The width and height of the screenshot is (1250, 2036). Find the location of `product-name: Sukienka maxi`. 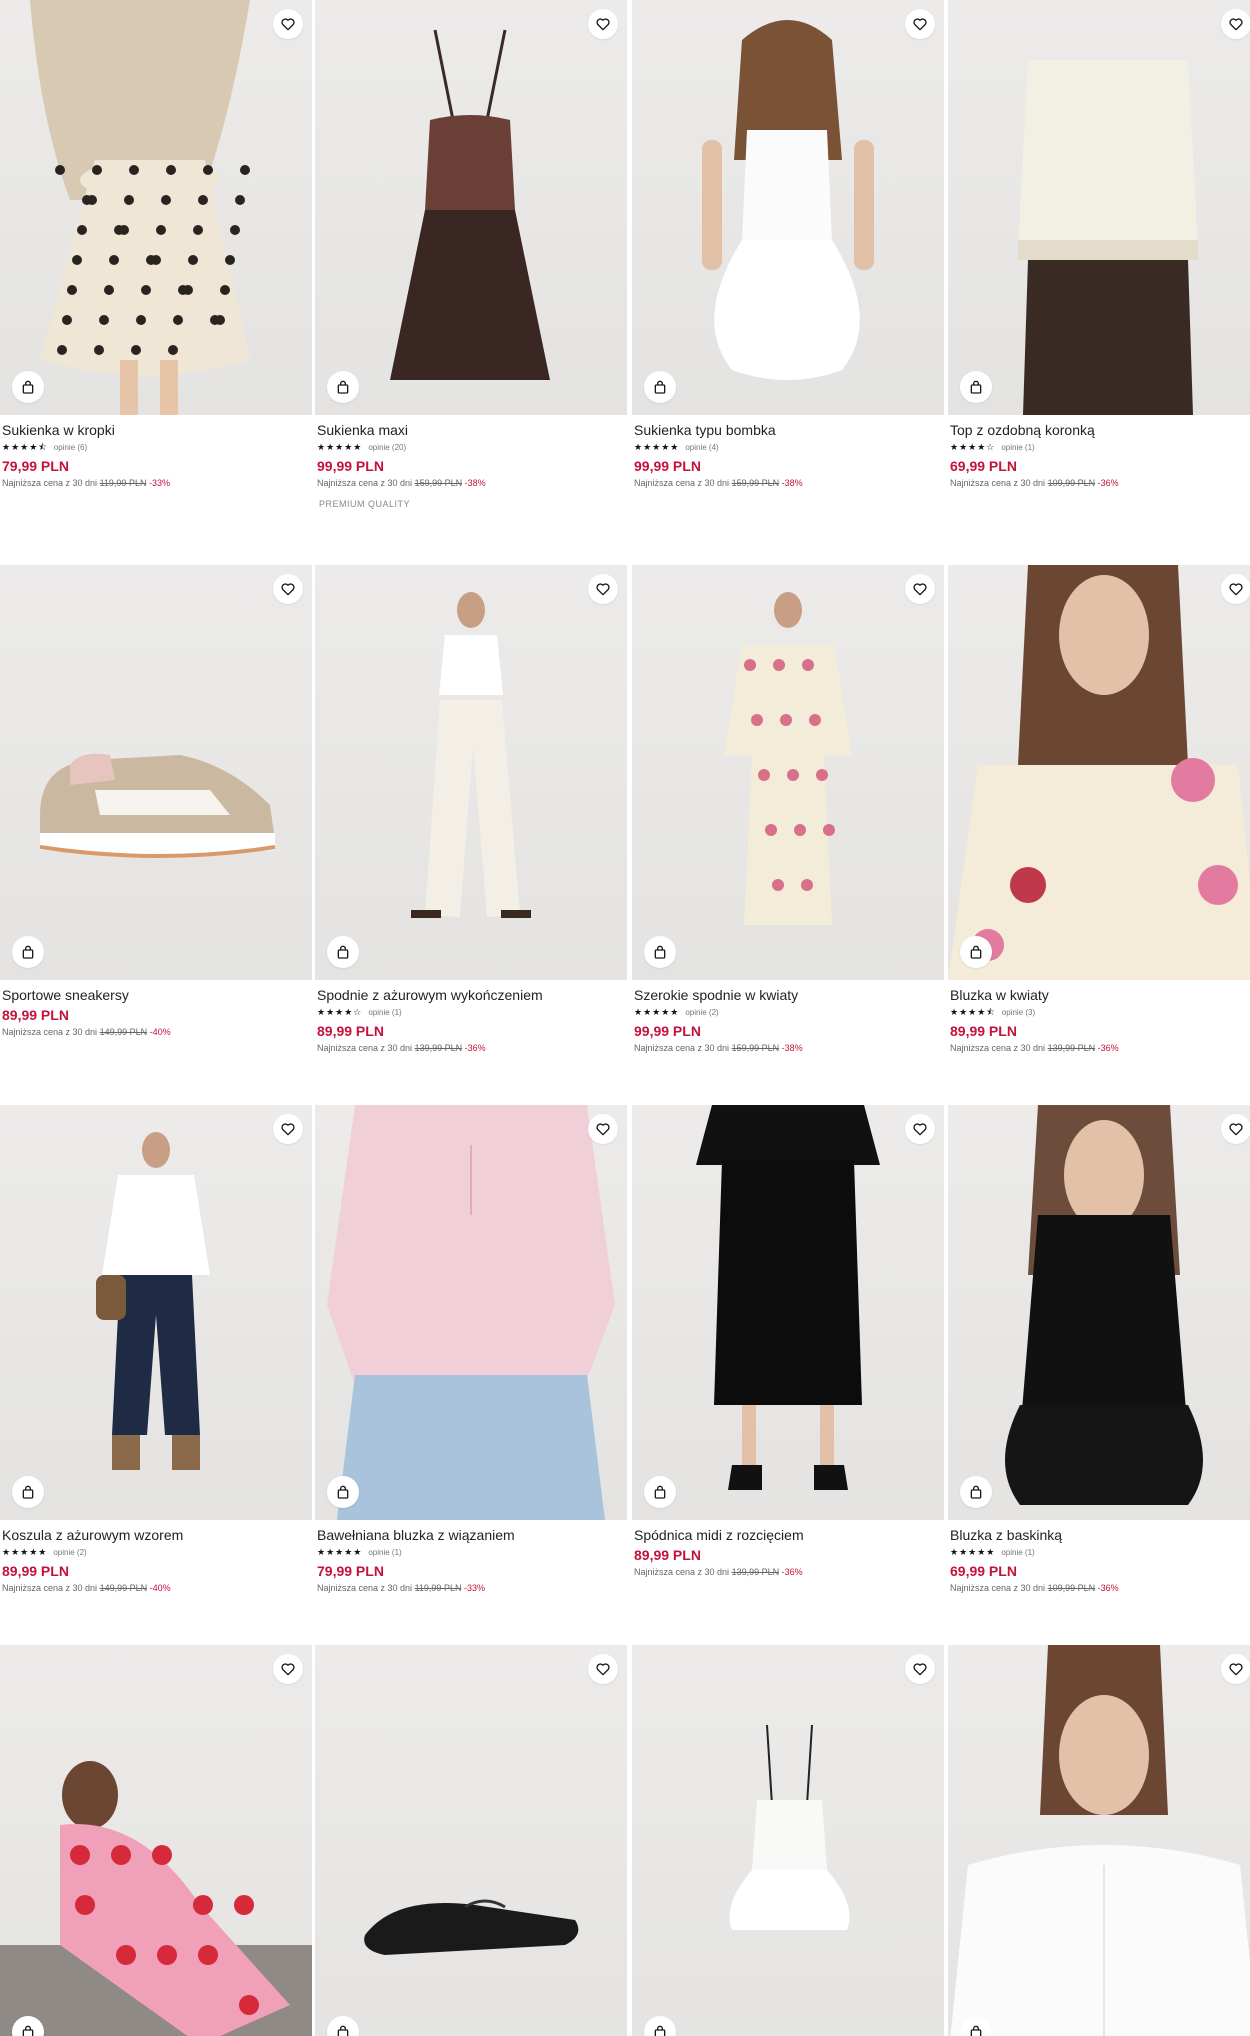

product-name: Sukienka maxi is located at coordinates (471, 430).